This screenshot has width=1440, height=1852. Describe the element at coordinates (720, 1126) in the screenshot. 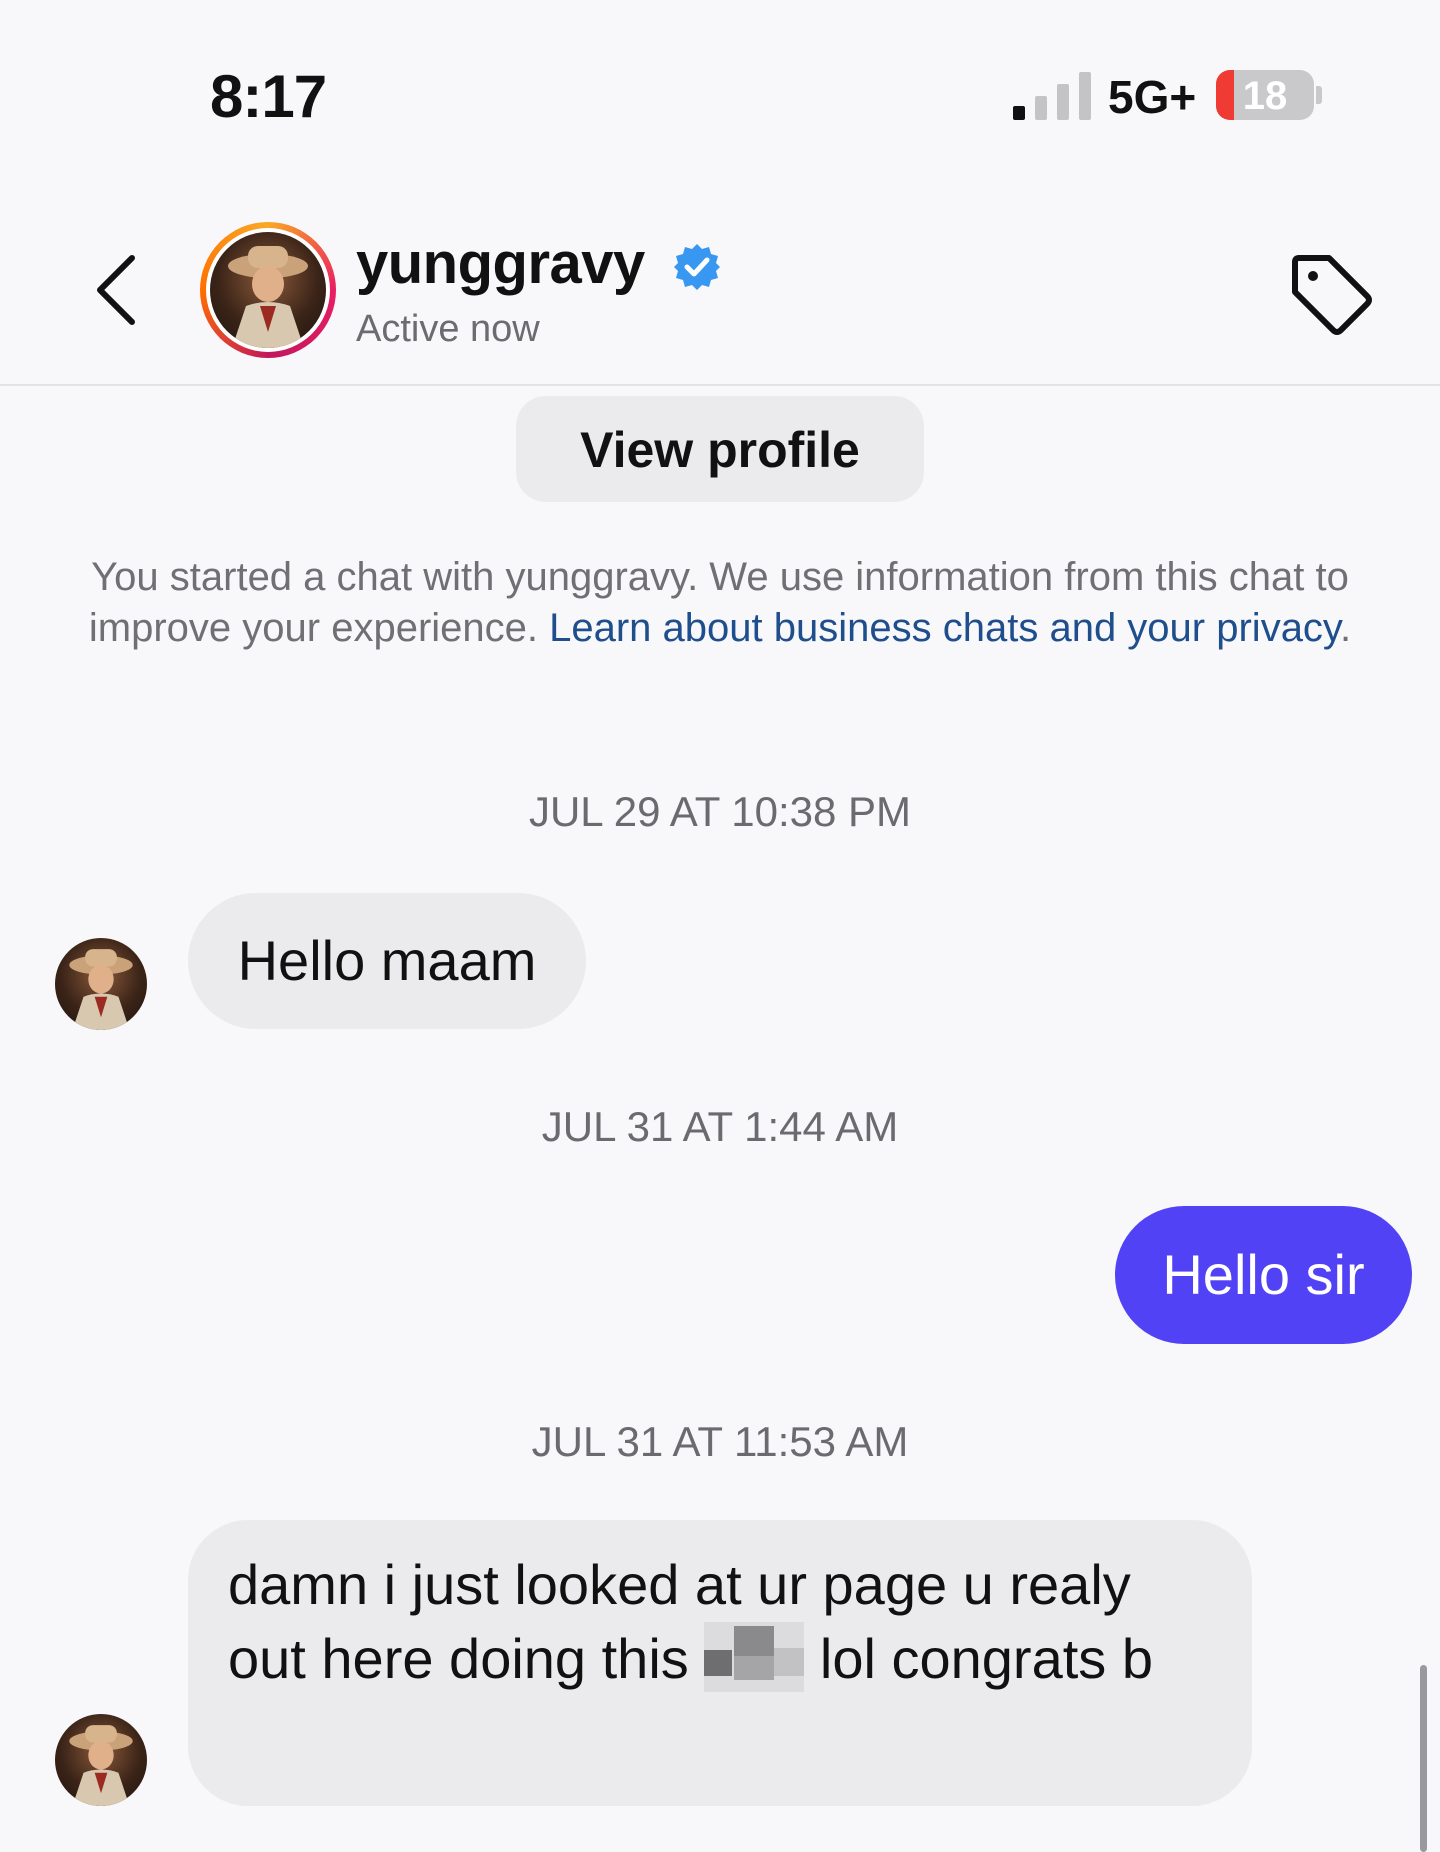

I see `message-timestamp: JUL 31 AT 1:44 AM` at that location.